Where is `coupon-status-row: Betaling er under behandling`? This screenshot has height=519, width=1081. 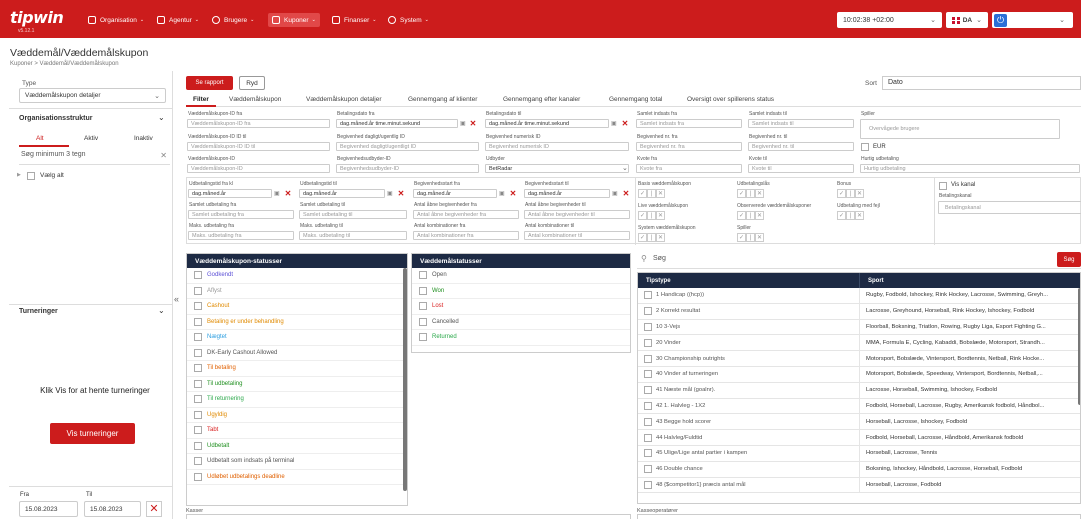
coupon-status-row: Betaling er under behandling is located at coordinates (297, 322).